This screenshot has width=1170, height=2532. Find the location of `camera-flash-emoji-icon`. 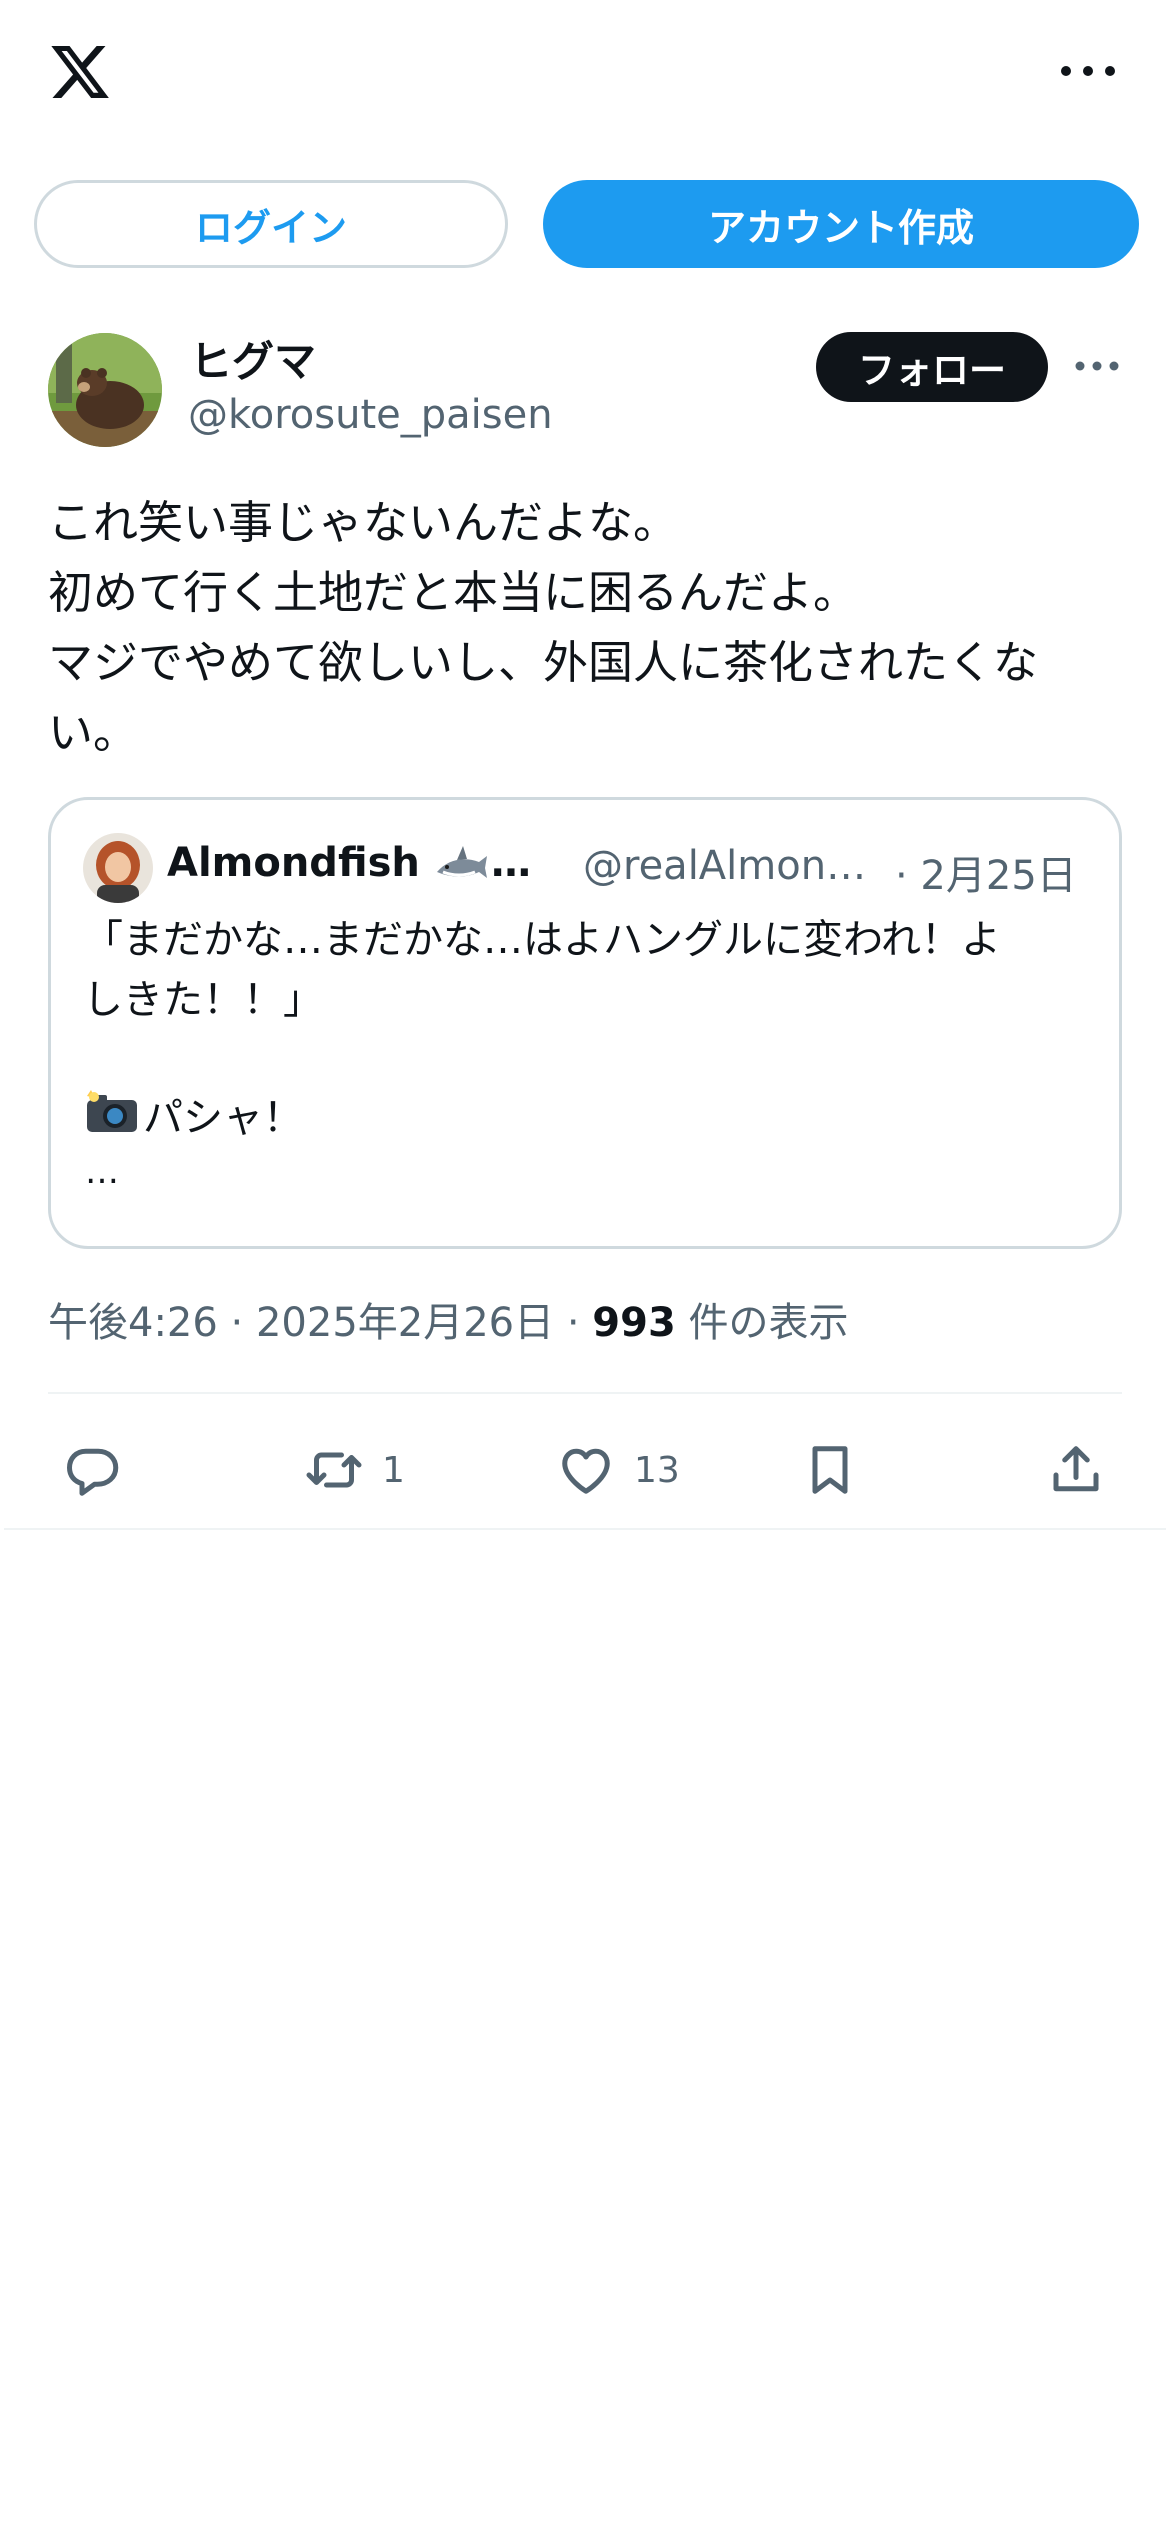

camera-flash-emoji-icon is located at coordinates (112, 1111).